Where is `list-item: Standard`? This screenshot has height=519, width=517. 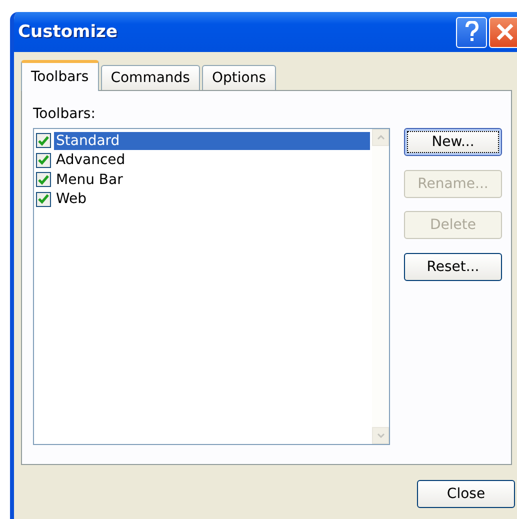
list-item: Standard is located at coordinates (212, 141).